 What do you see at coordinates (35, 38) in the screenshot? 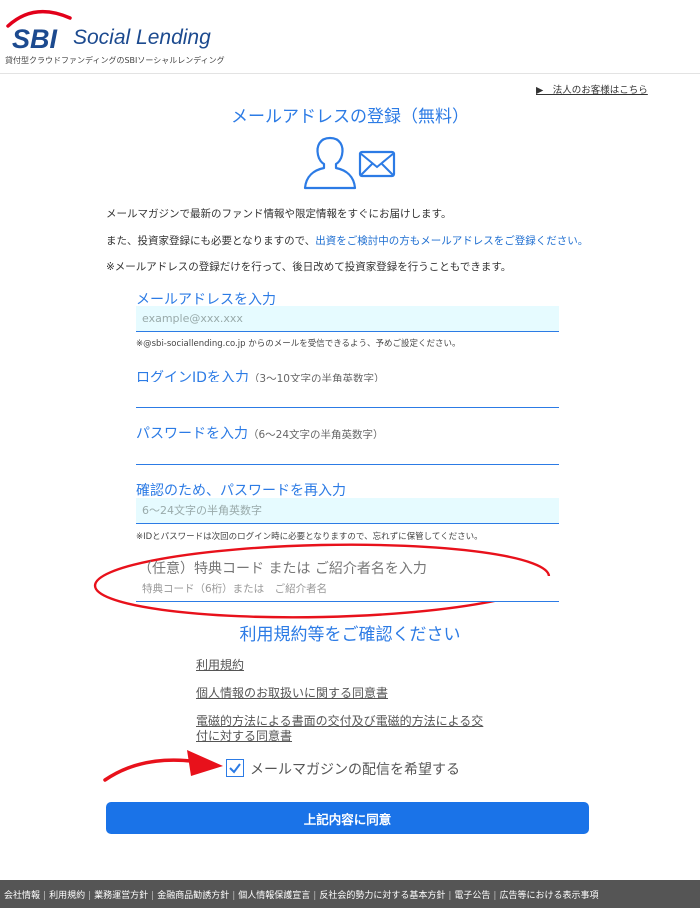
I see `sbi-logo-text: SBI` at bounding box center [35, 38].